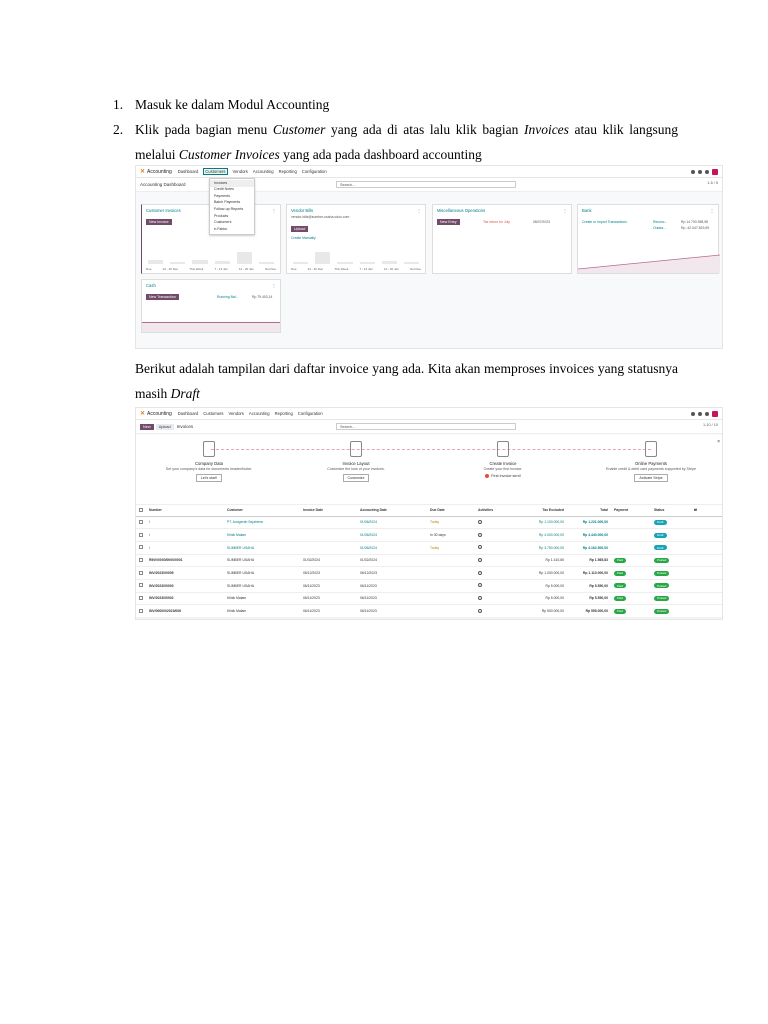 The width and height of the screenshot is (768, 1024). I want to click on col-tax-excluded: Tax Excluded, so click(541, 511).